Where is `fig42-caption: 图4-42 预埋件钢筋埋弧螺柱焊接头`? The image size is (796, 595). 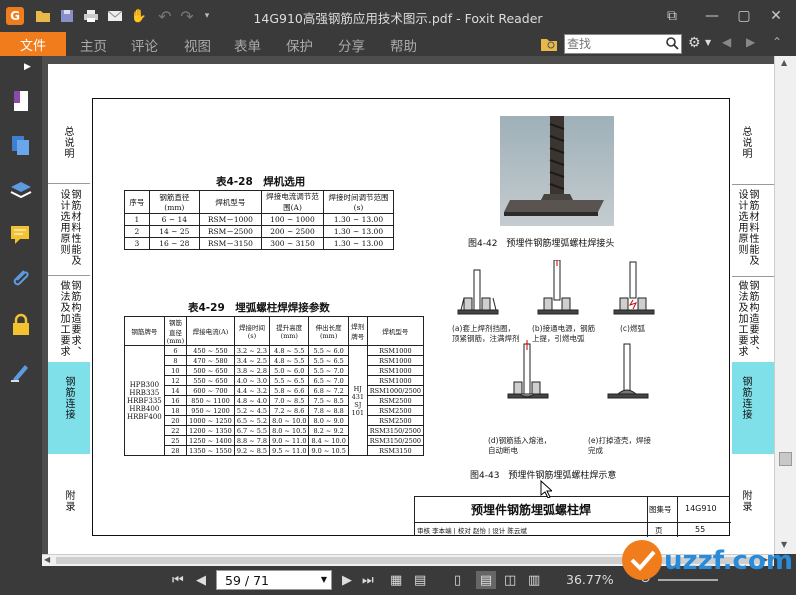 fig42-caption: 图4-42 预埋件钢筋埋弧螺柱焊接头 is located at coordinates (541, 244).